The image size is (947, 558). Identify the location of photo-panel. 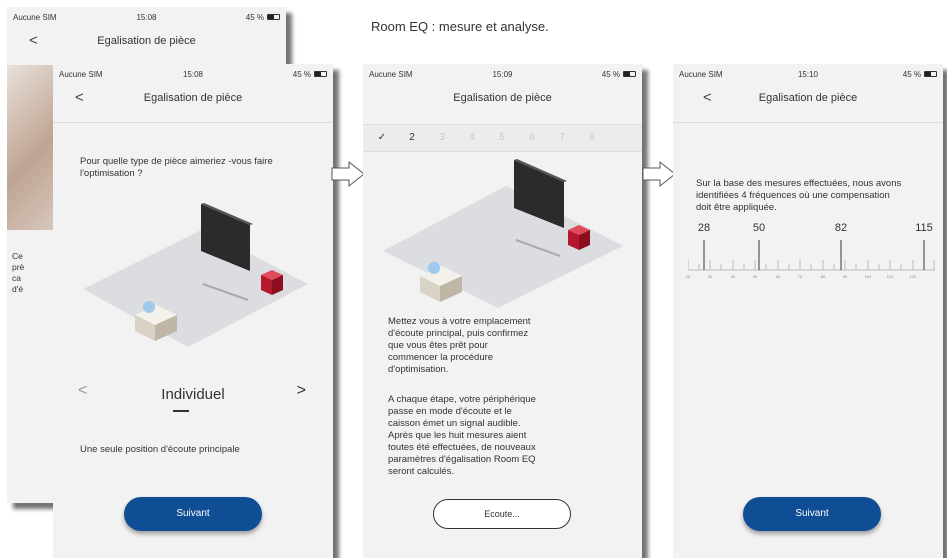
(33, 147).